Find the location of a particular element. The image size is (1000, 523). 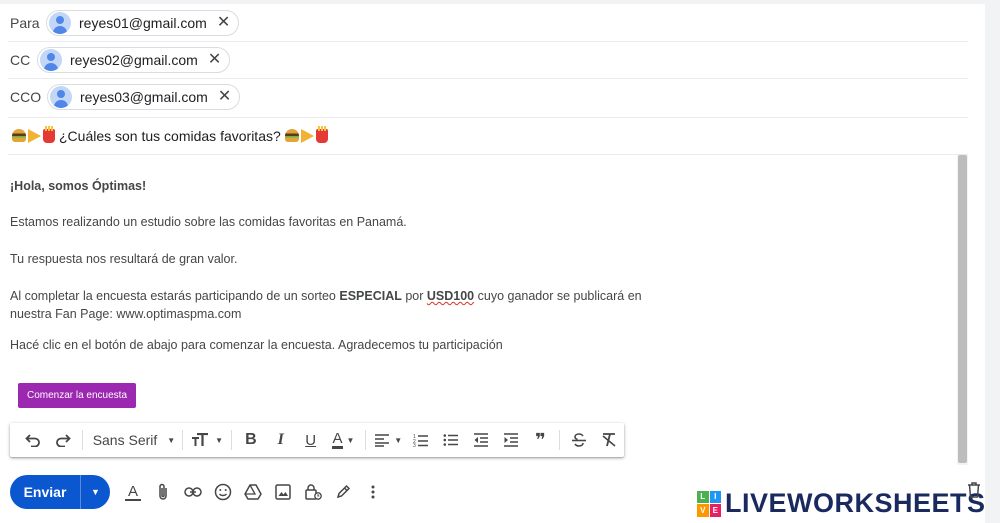

bcc-divider is located at coordinates (488, 117).